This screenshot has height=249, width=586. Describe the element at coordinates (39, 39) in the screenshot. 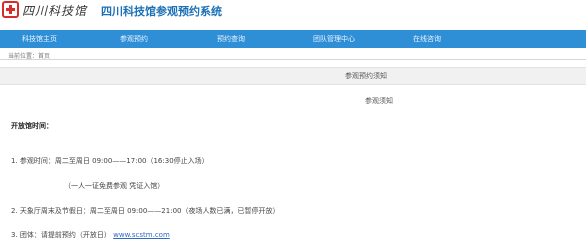

I see `nav-item-home: 科技馆主页` at that location.